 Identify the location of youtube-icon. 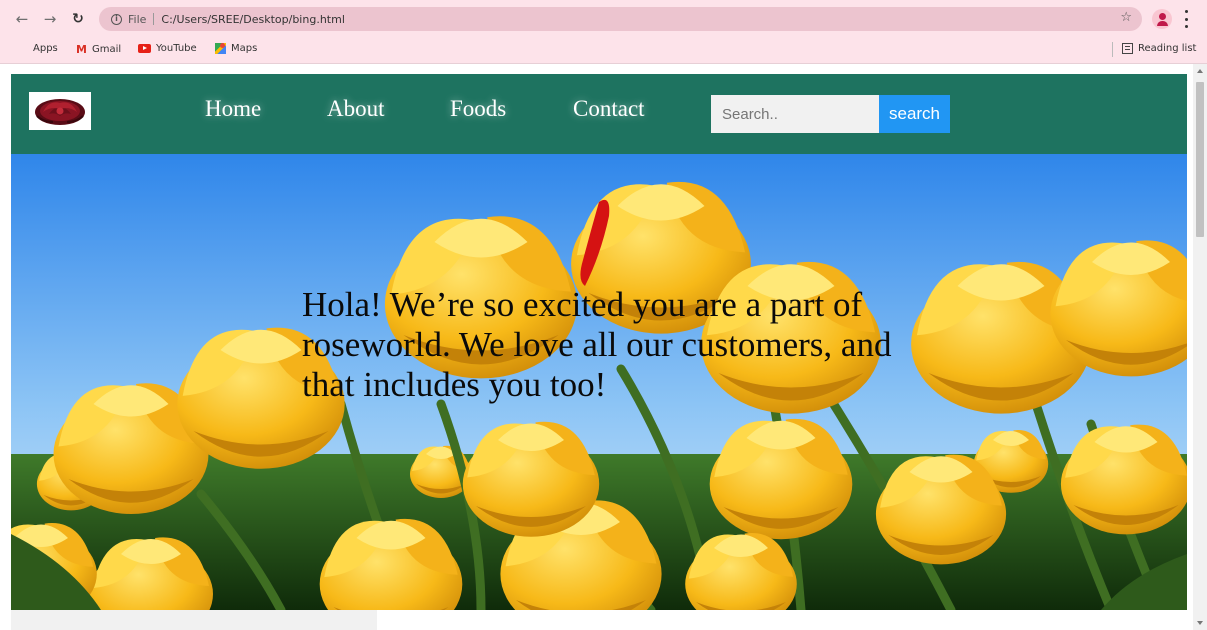
(144, 48).